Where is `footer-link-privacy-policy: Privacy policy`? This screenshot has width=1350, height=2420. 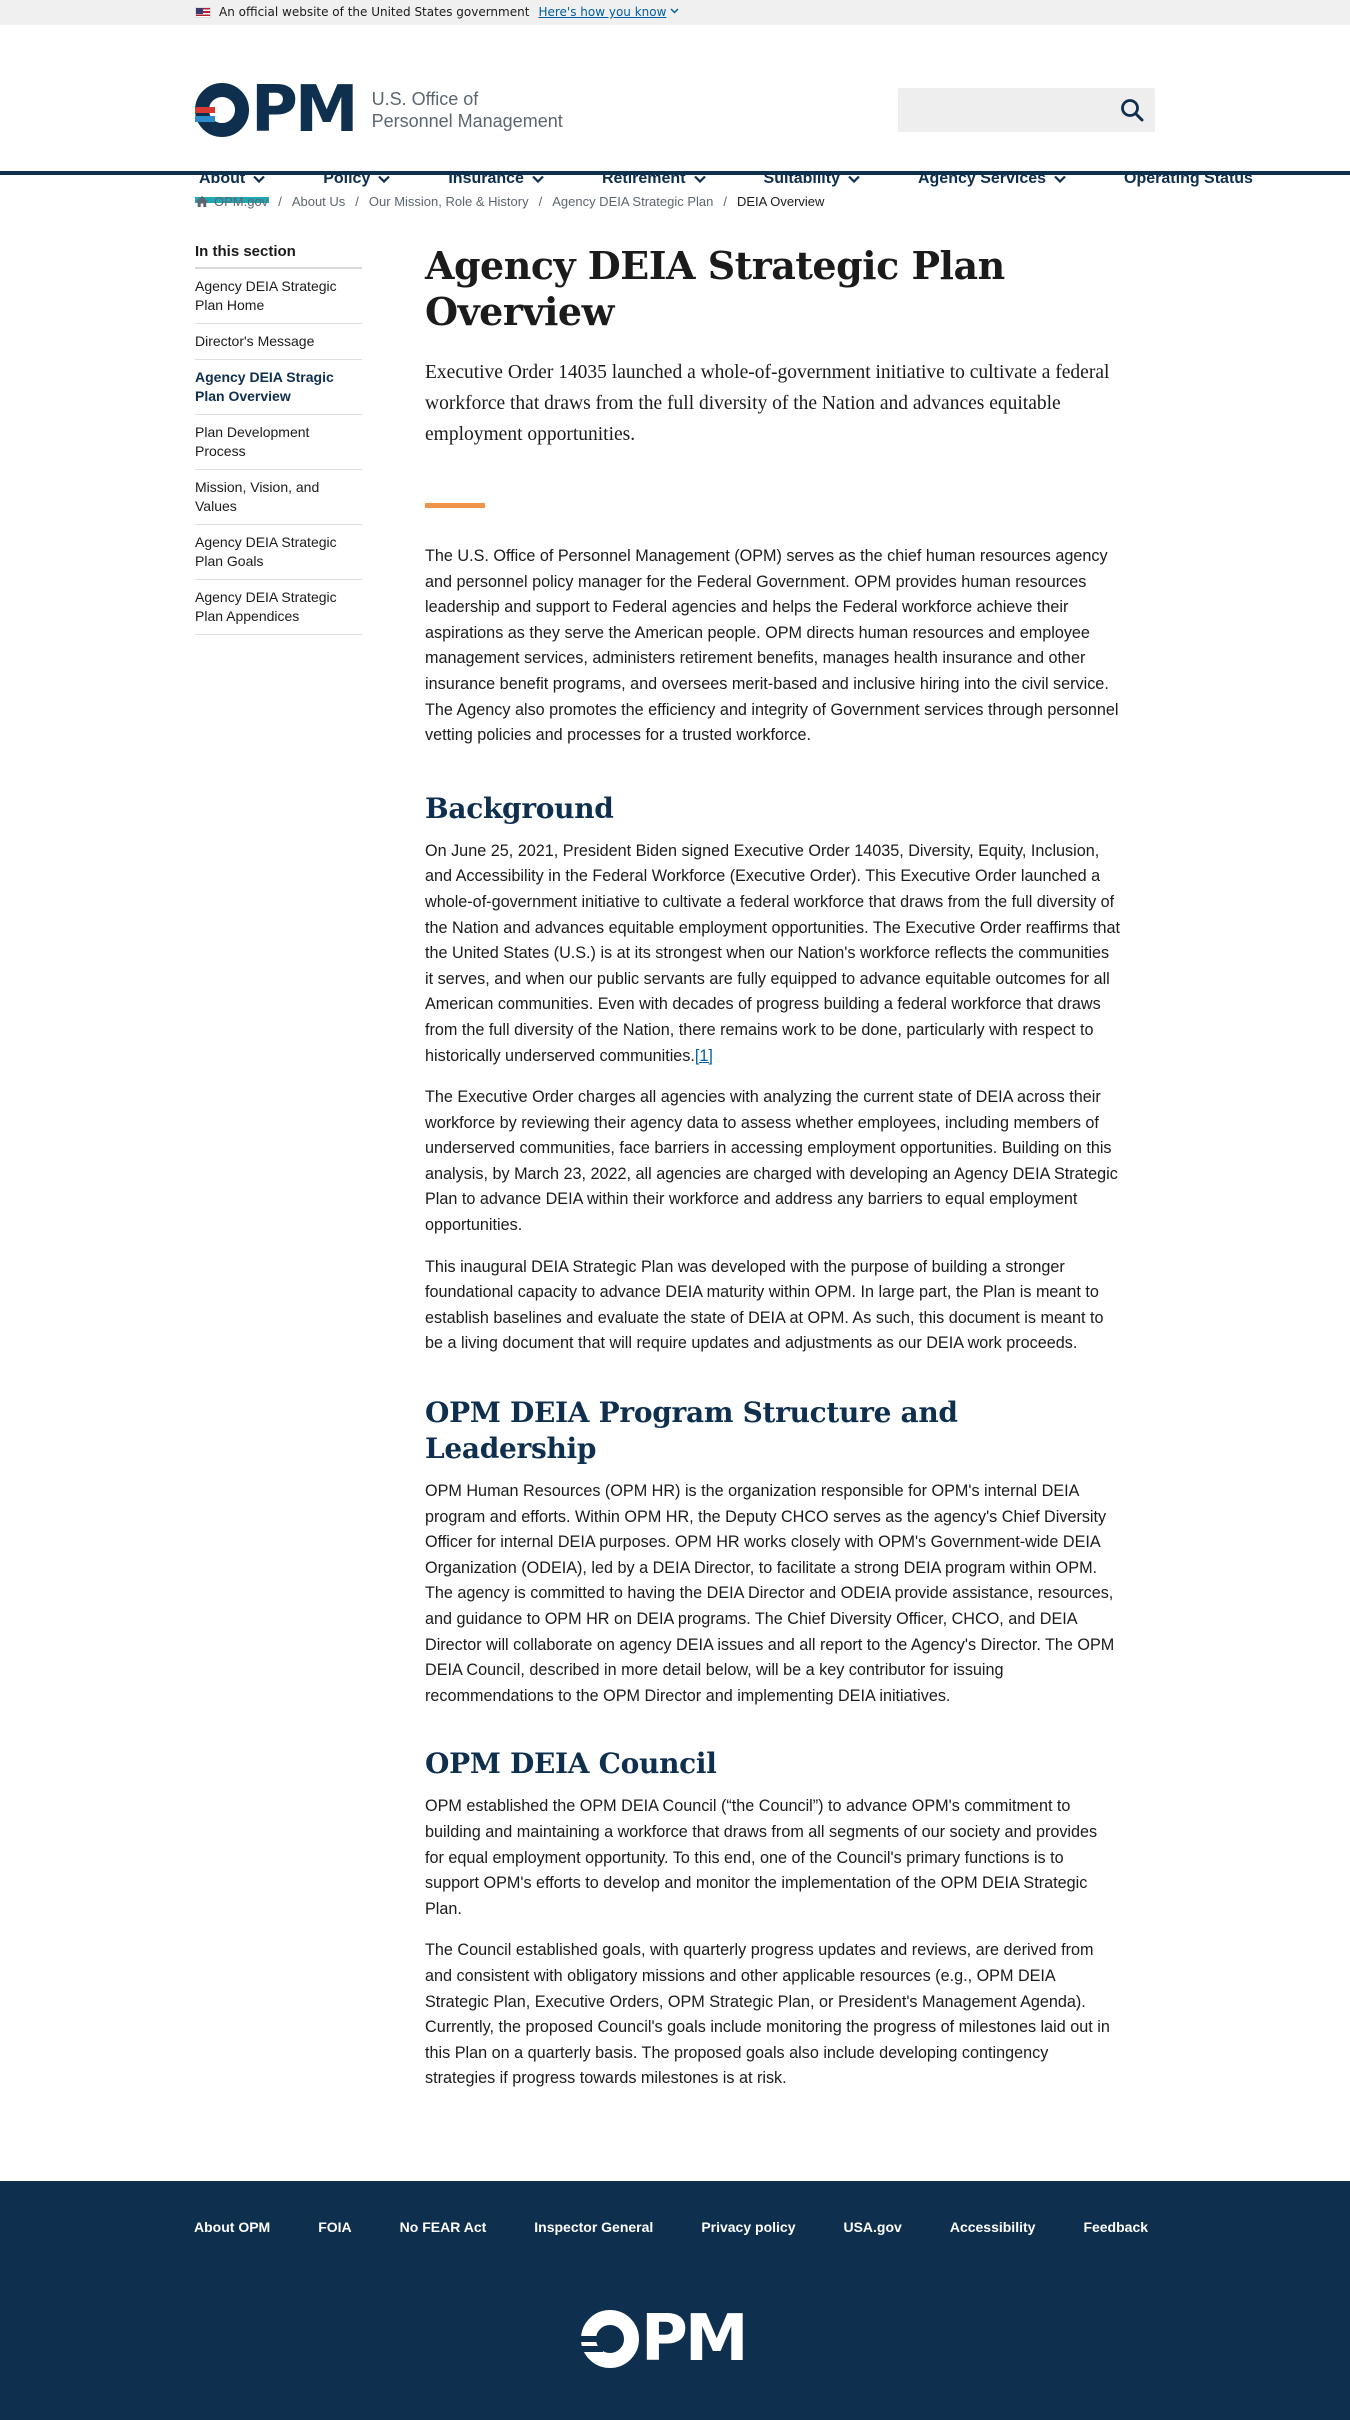 footer-link-privacy-policy: Privacy policy is located at coordinates (748, 2227).